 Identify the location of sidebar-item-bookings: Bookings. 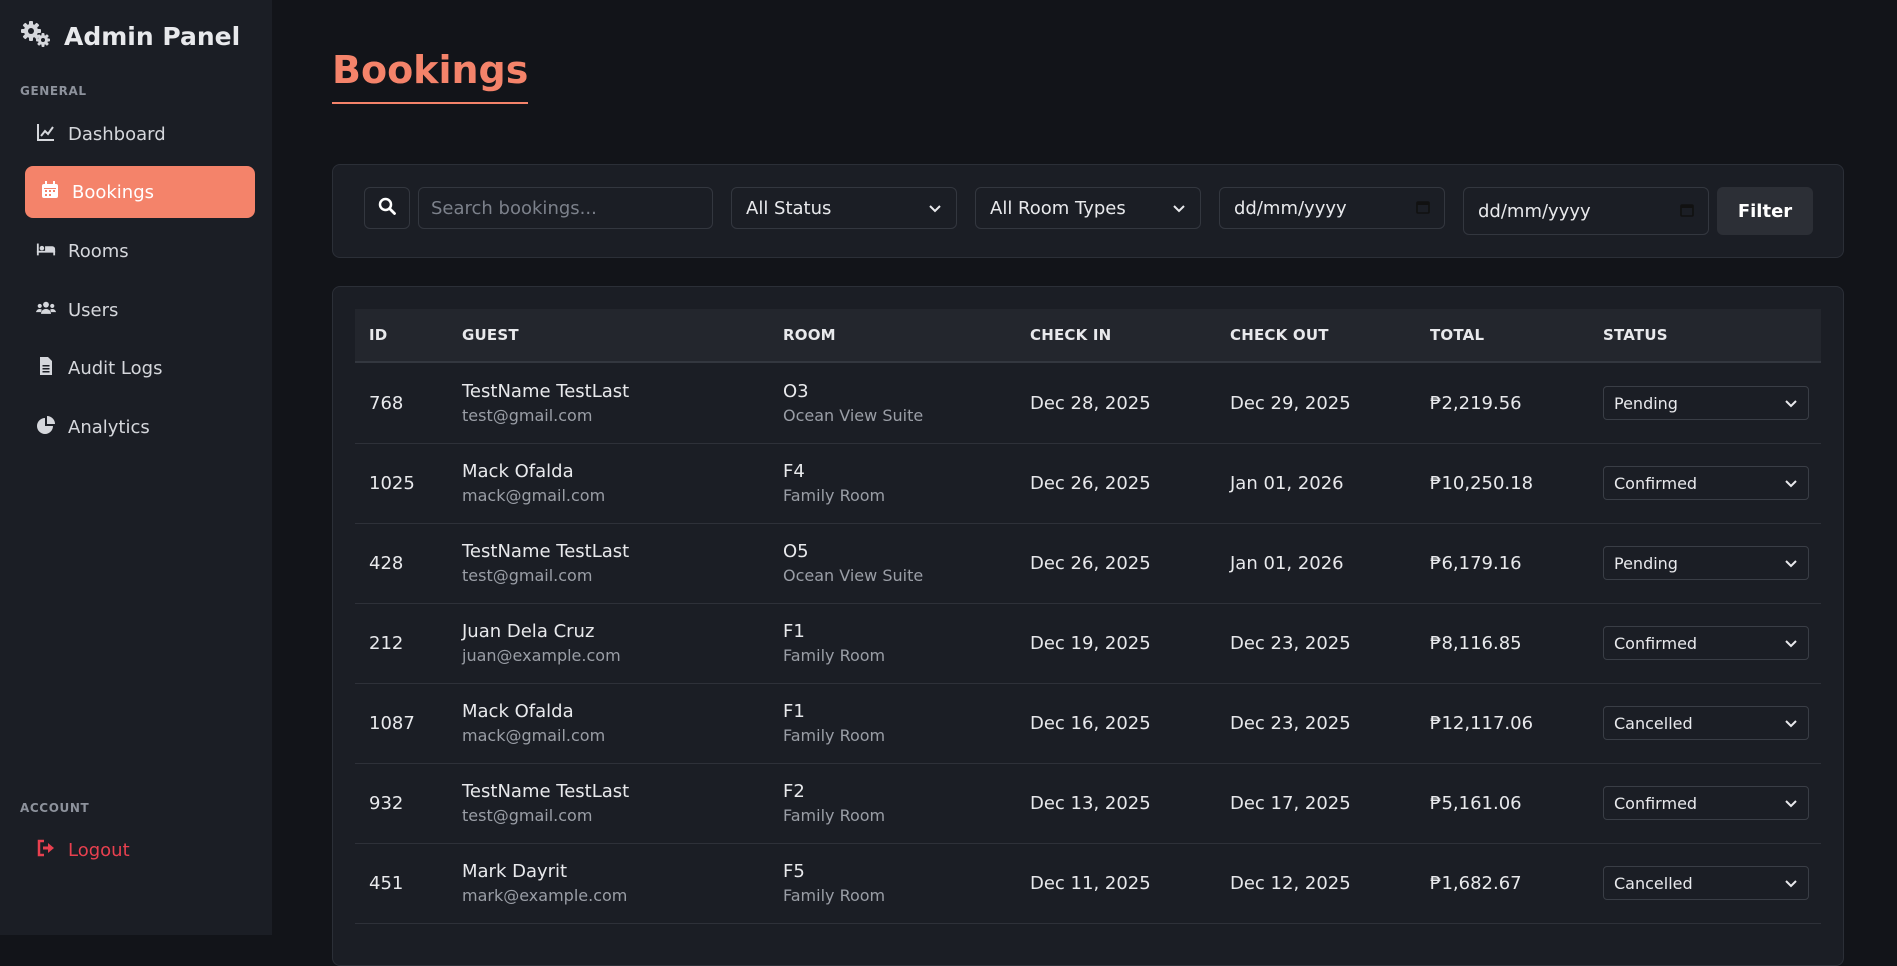
(140, 192).